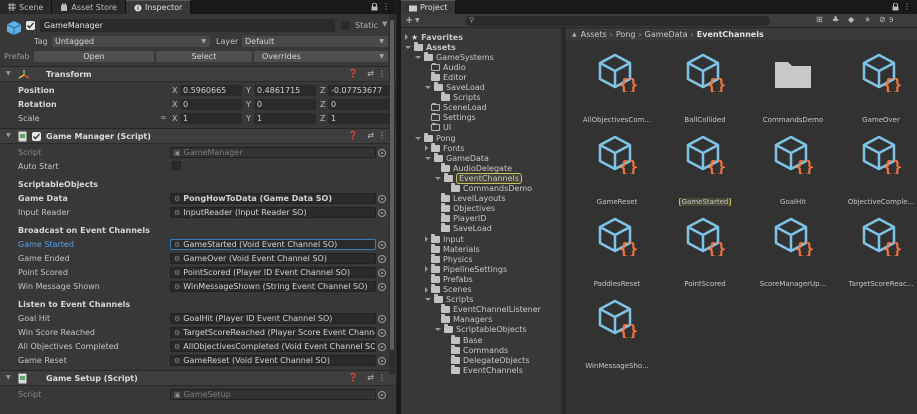 Image resolution: width=917 pixels, height=414 pixels. Describe the element at coordinates (594, 34) in the screenshot. I see `breadcrumb-item: Assets` at that location.